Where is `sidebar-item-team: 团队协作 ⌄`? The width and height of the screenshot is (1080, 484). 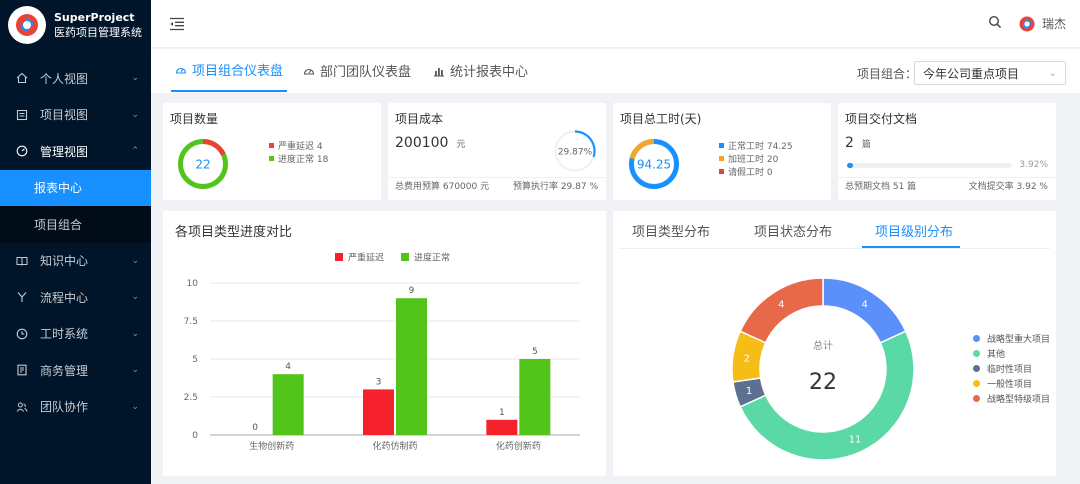 sidebar-item-team: 团队协作 ⌄ is located at coordinates (75, 407).